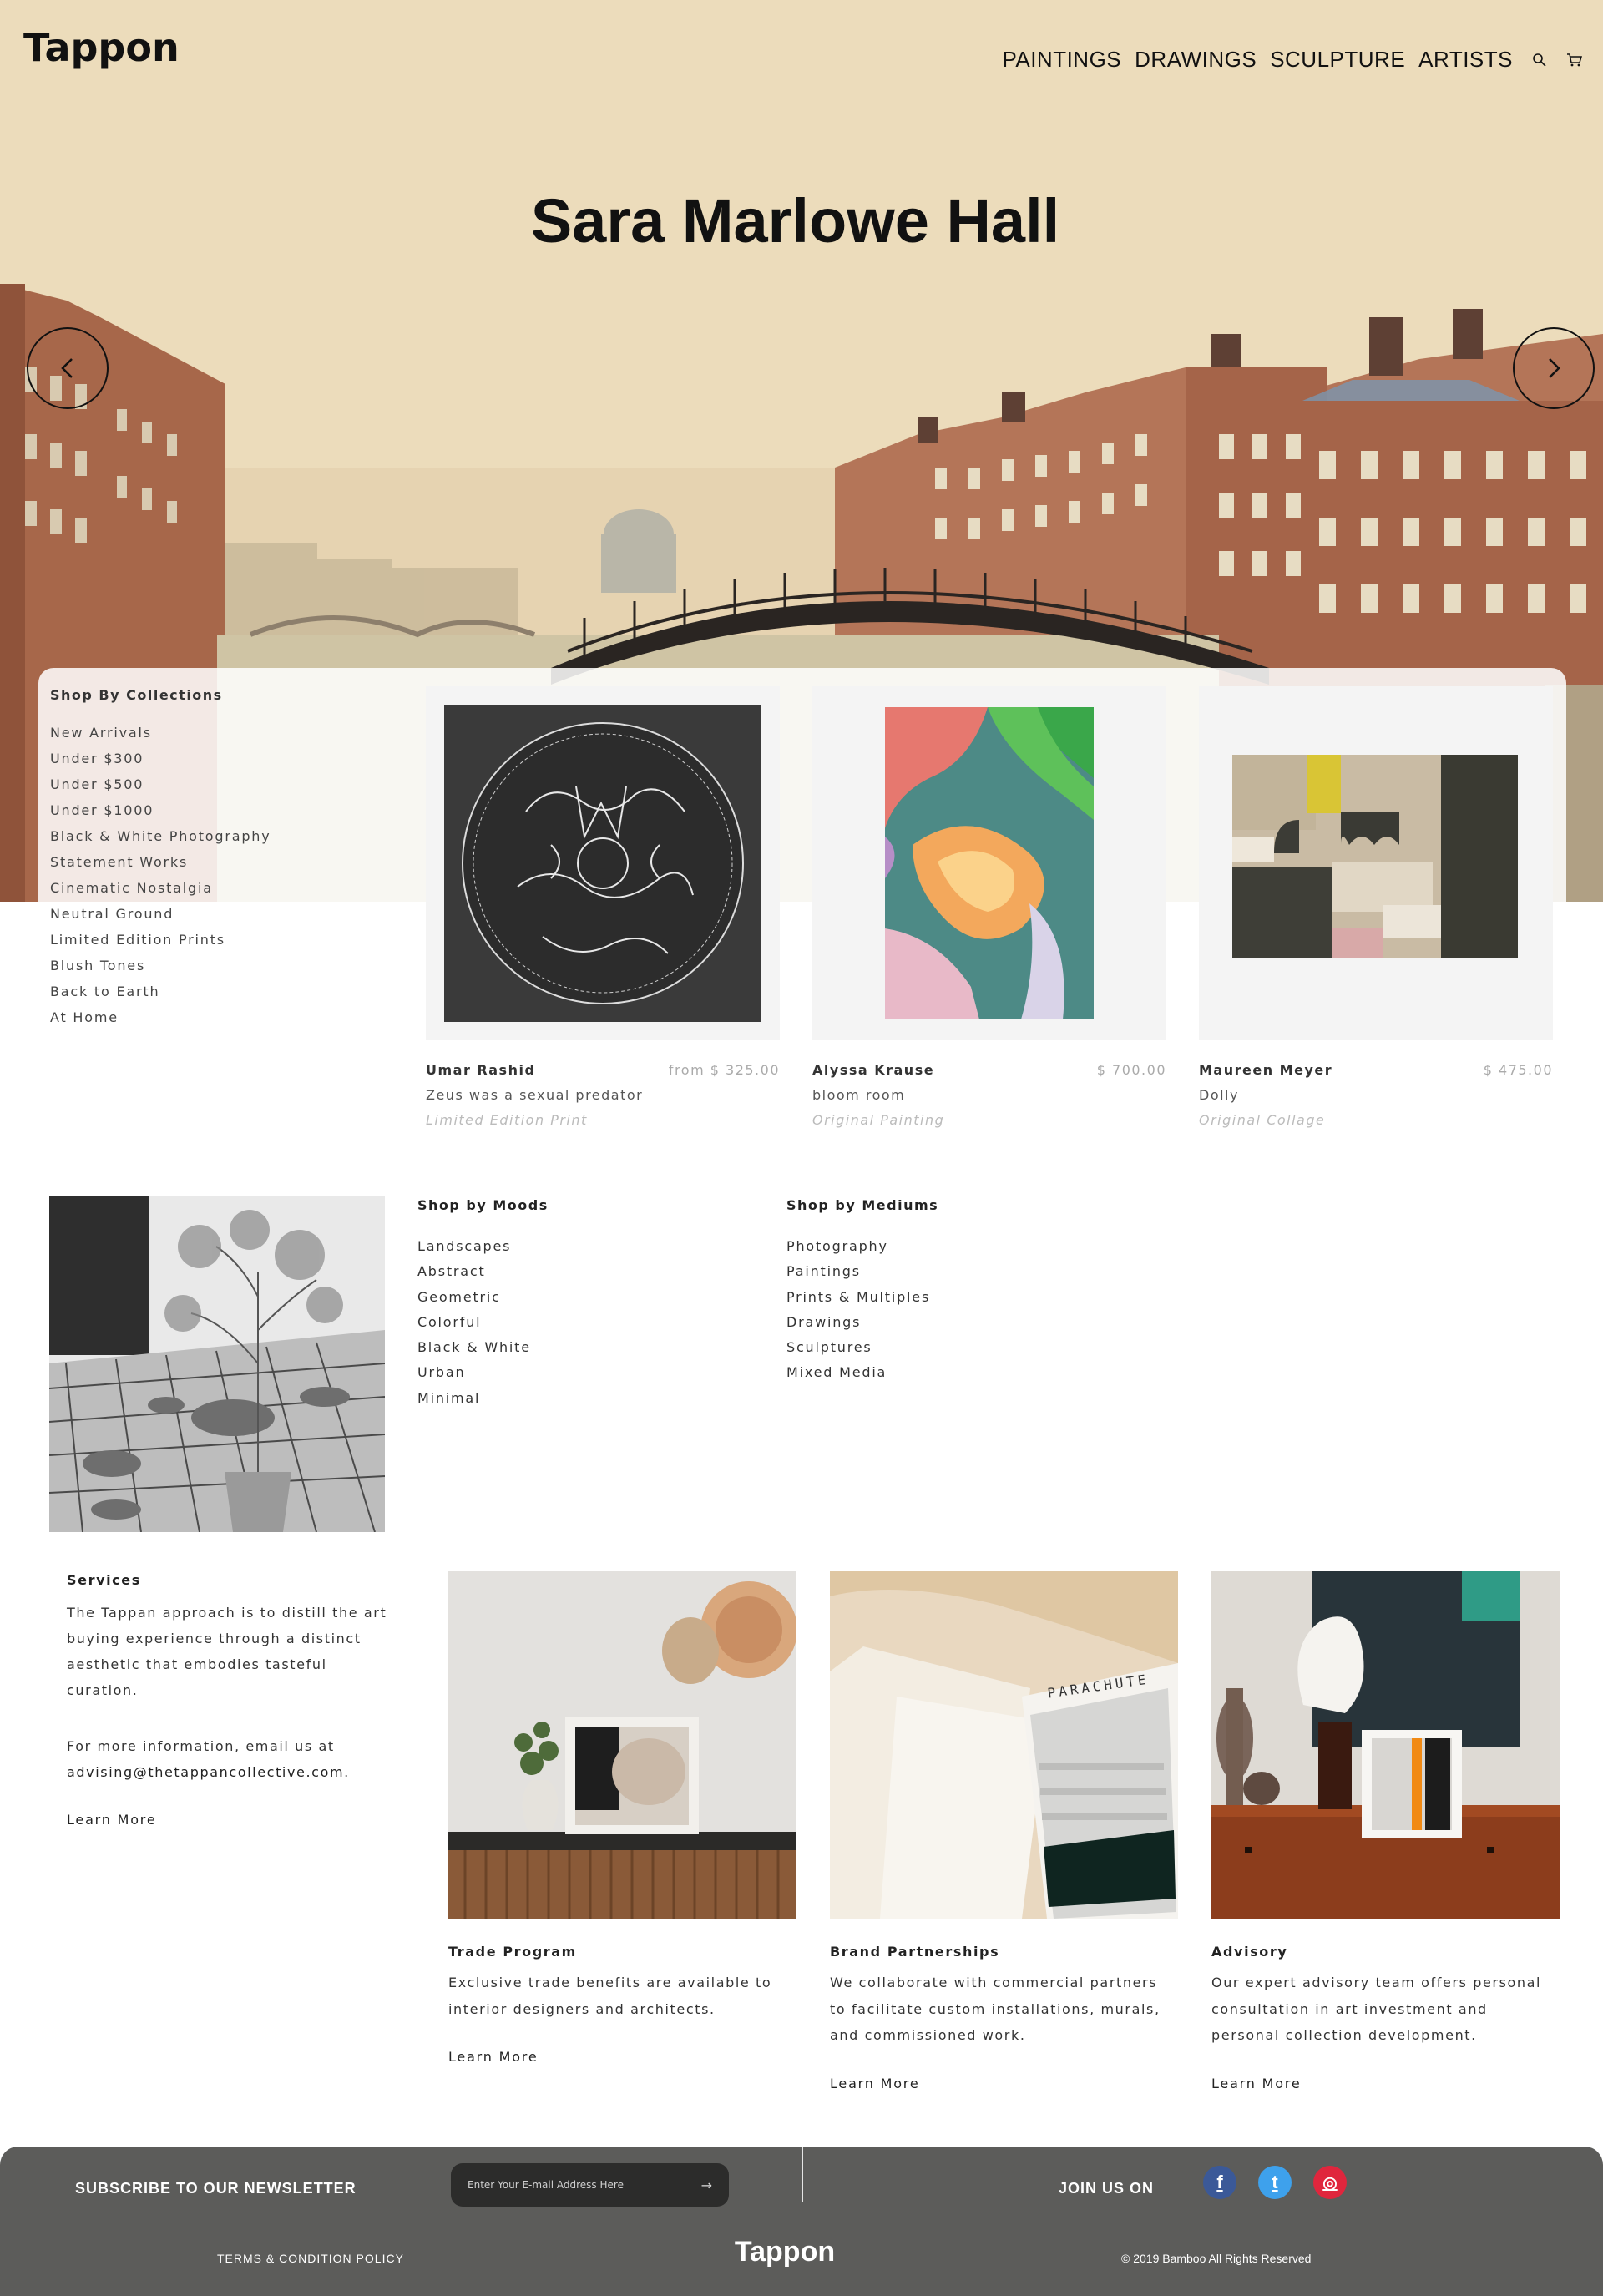 The height and width of the screenshot is (2296, 1603). What do you see at coordinates (483, 1205) in the screenshot?
I see `moods-heading: Shop by Moods` at bounding box center [483, 1205].